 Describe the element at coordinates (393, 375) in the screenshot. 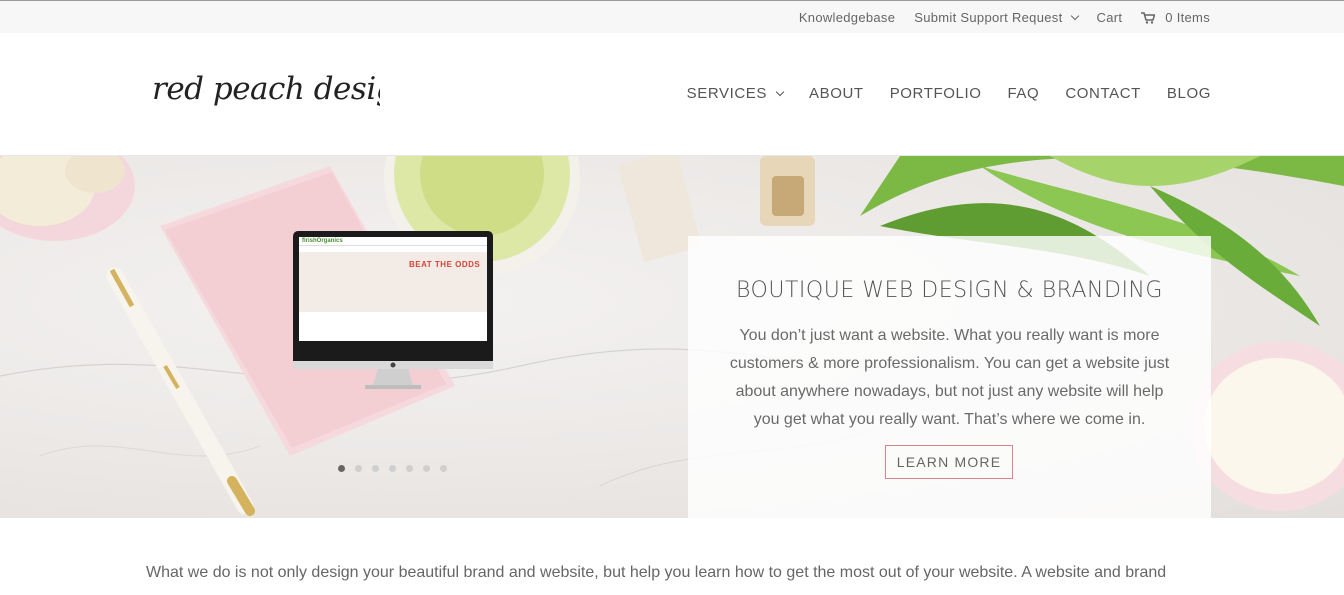

I see `monitor-stand` at that location.